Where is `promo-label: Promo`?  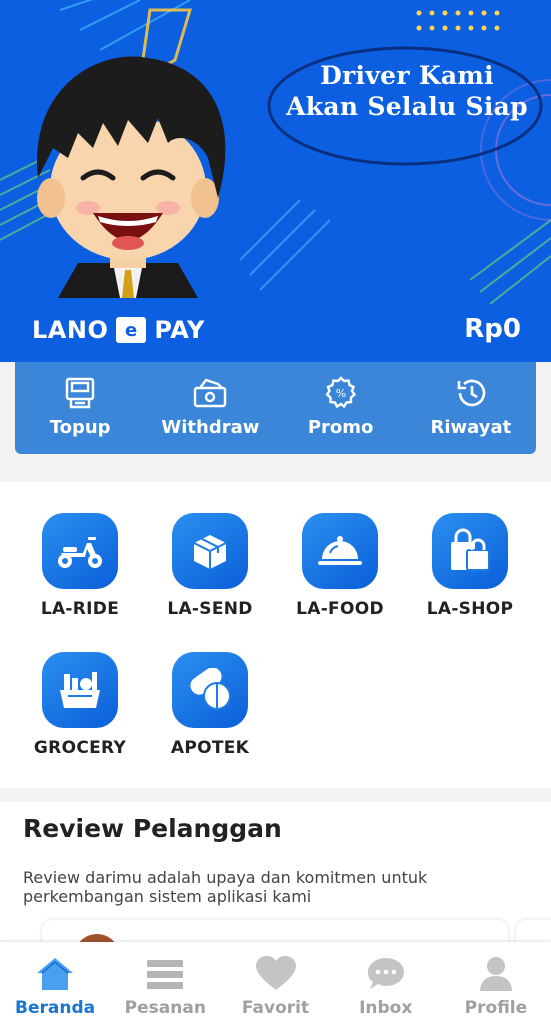
promo-label: Promo is located at coordinates (340, 427).